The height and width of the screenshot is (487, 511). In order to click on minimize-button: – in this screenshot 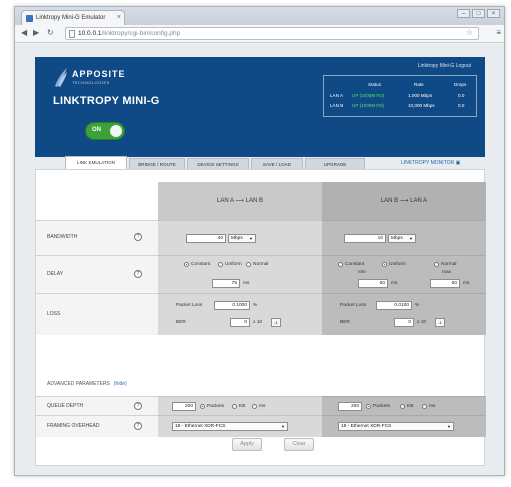, I will do `click(463, 13)`.